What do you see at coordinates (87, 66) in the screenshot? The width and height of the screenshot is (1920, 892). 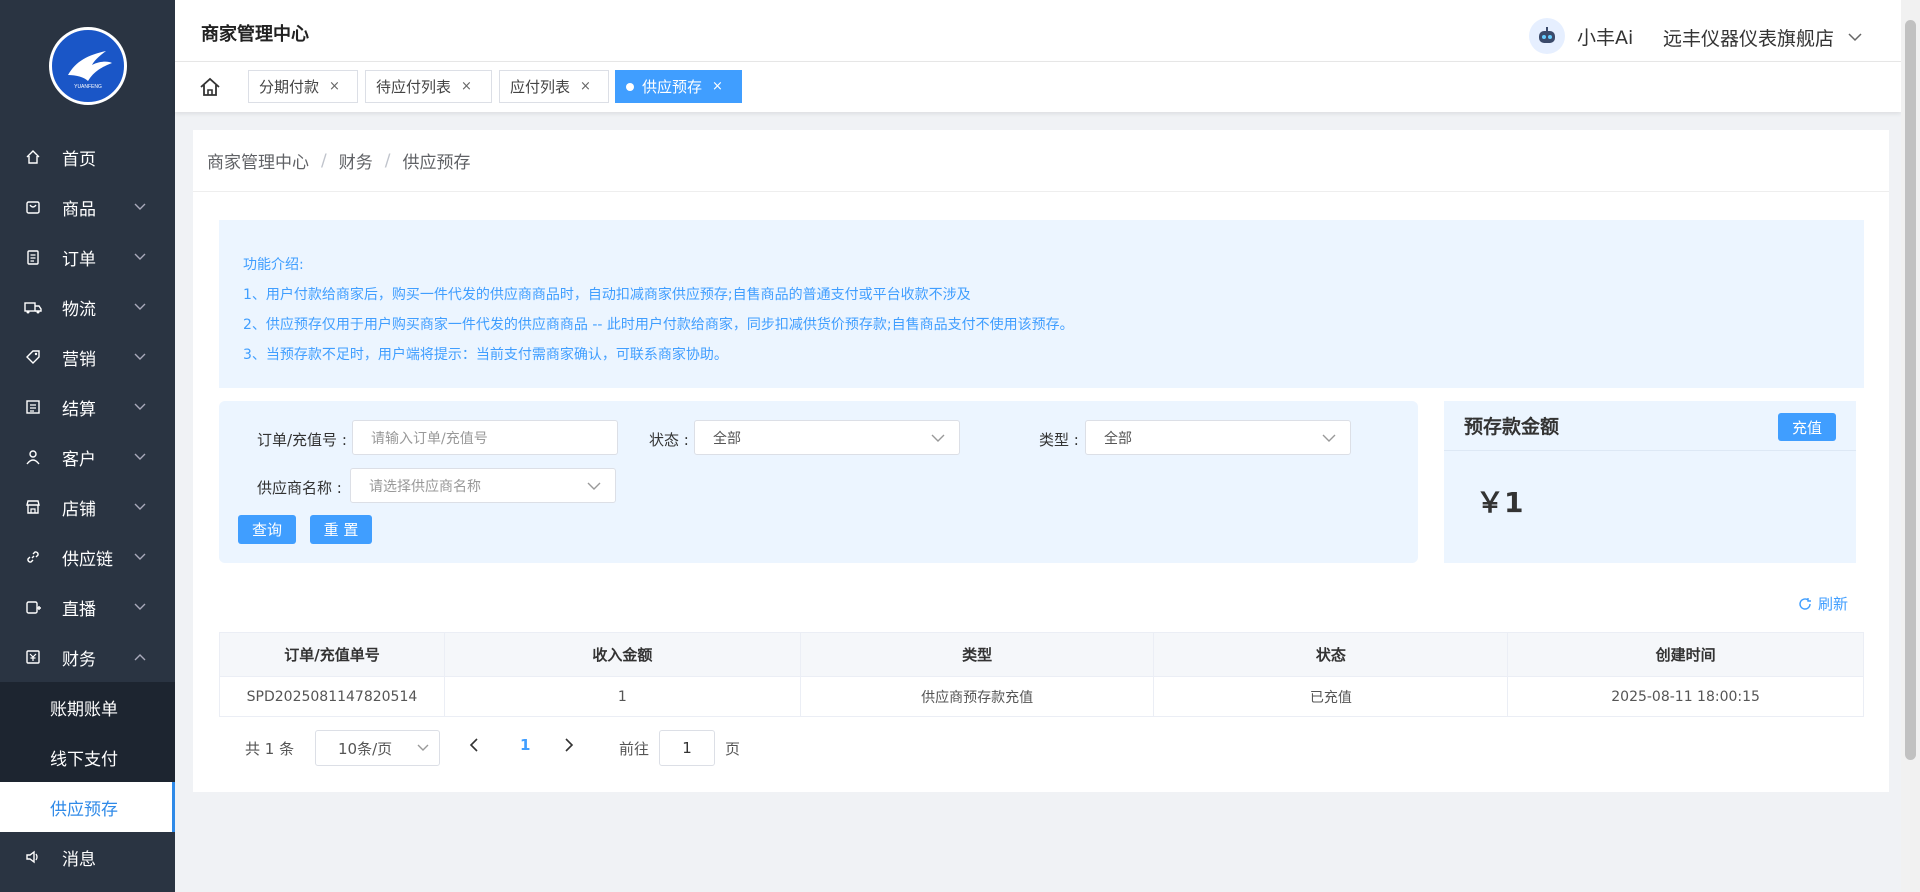 I see `brand-logo: YUANFENG` at bounding box center [87, 66].